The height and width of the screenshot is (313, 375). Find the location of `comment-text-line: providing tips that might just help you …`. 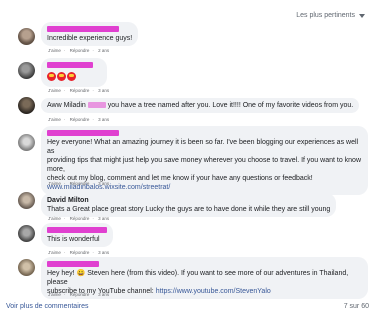

comment-text-line: providing tips that might just help you … is located at coordinates (204, 165).